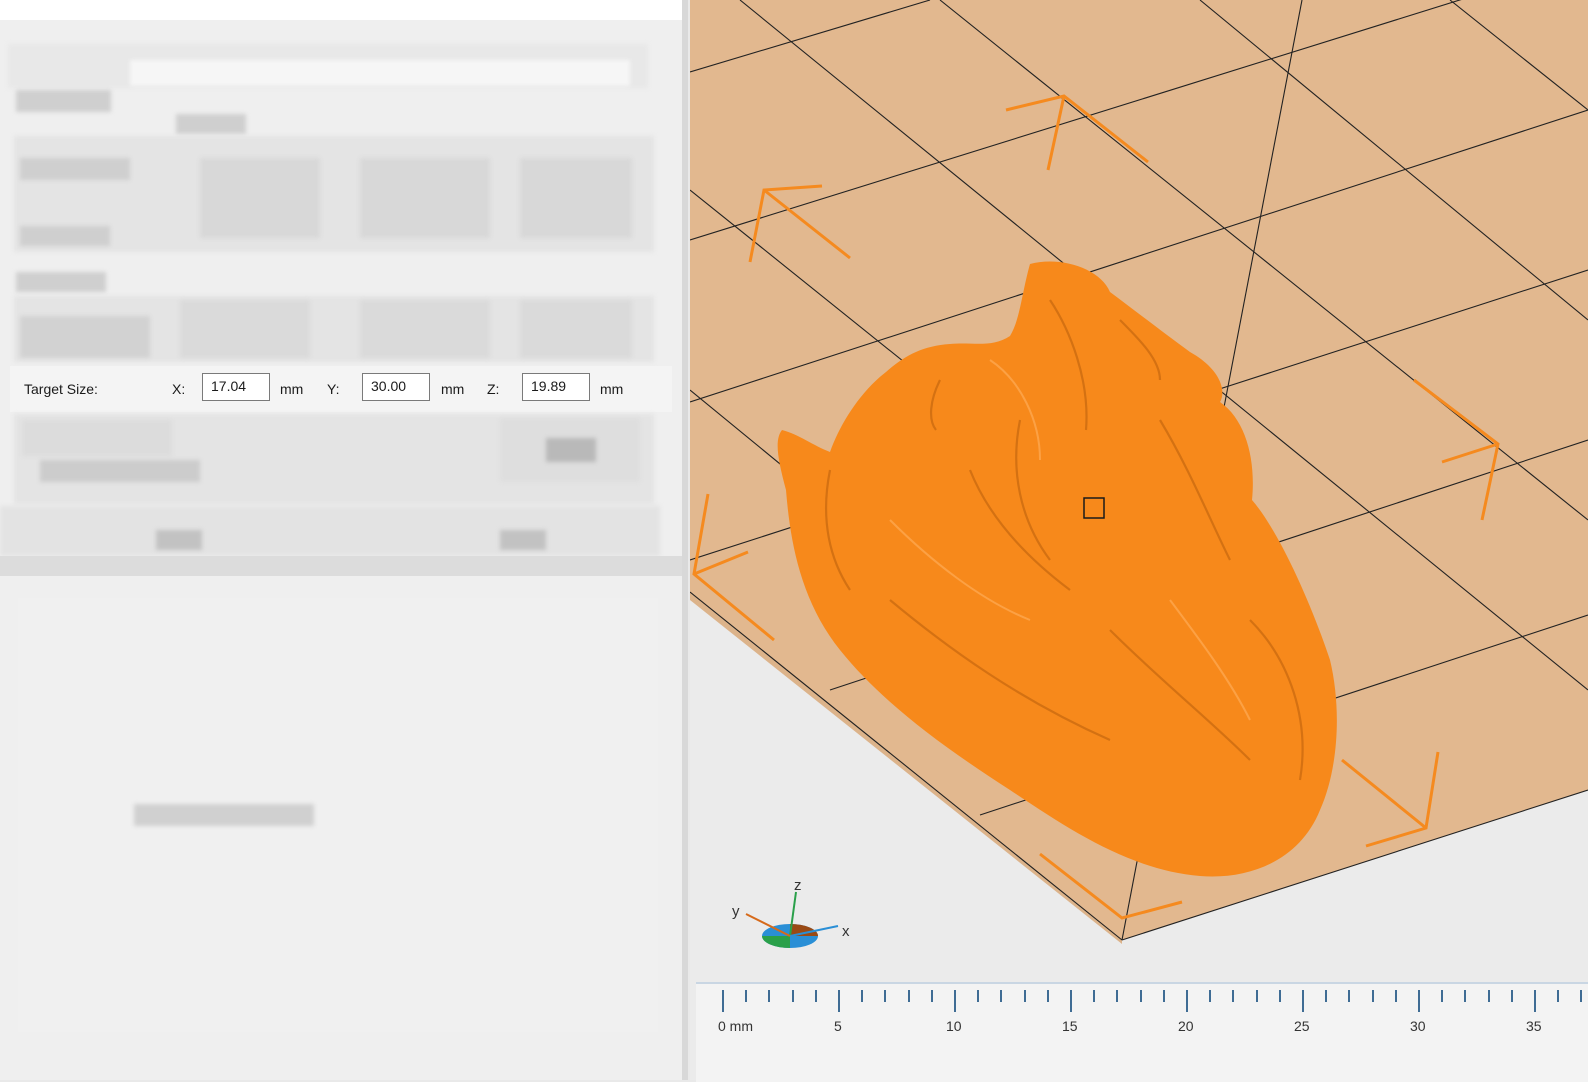 The image size is (1588, 1082). What do you see at coordinates (341, 566) in the screenshot?
I see `panel-separator` at bounding box center [341, 566].